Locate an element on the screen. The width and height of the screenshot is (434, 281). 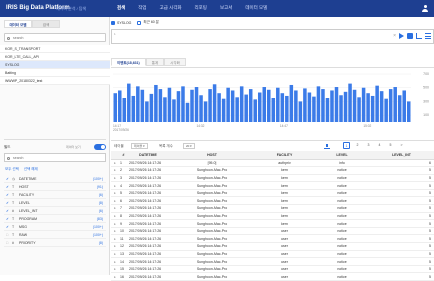
clear-icon: × is located at coordinates (394, 36).